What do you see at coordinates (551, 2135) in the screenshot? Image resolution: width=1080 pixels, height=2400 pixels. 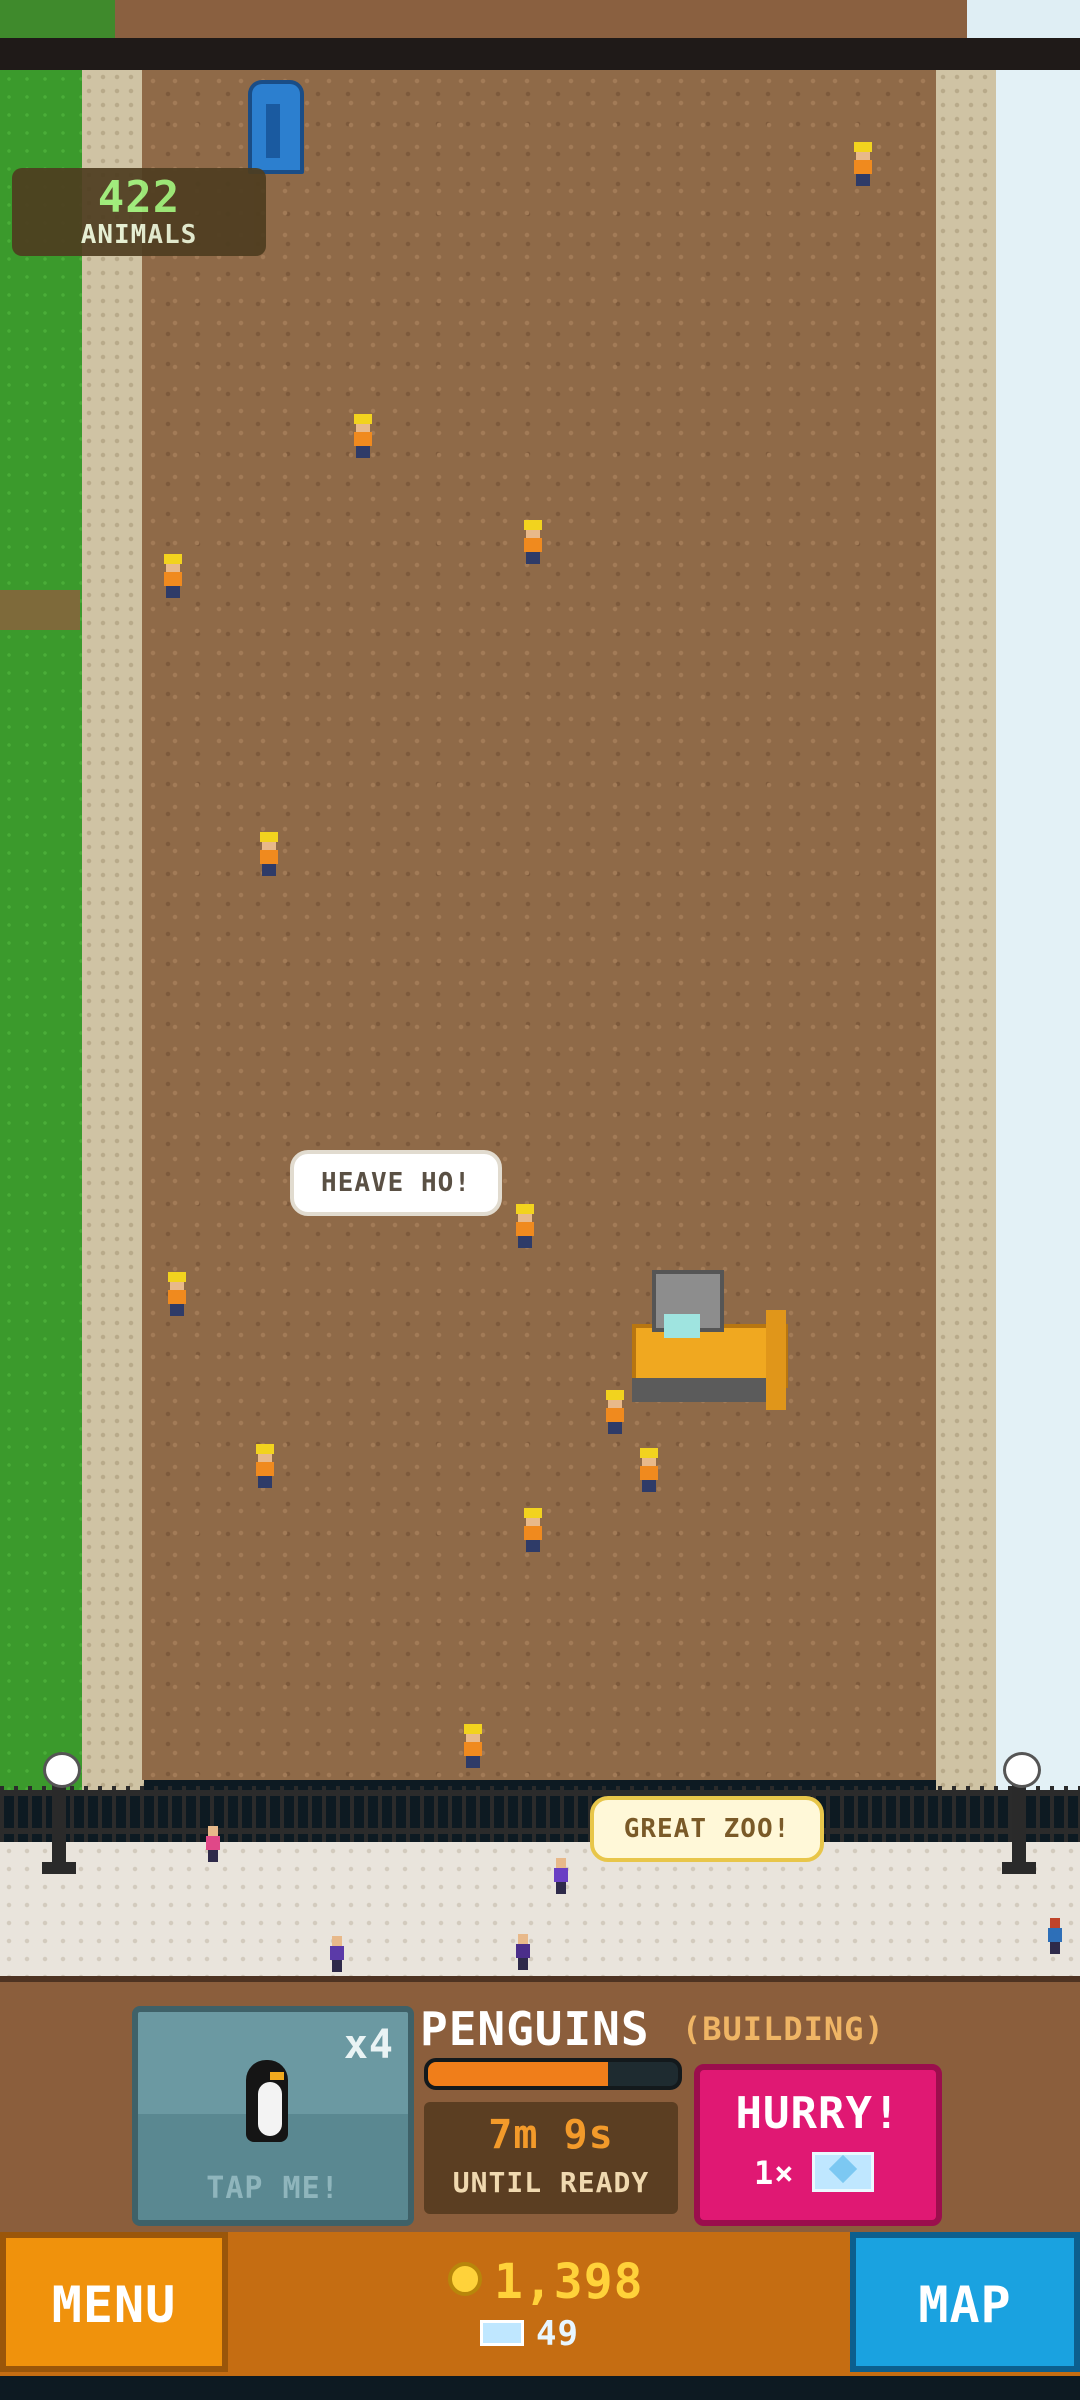 I see `timer-value: 7m 9s` at bounding box center [551, 2135].